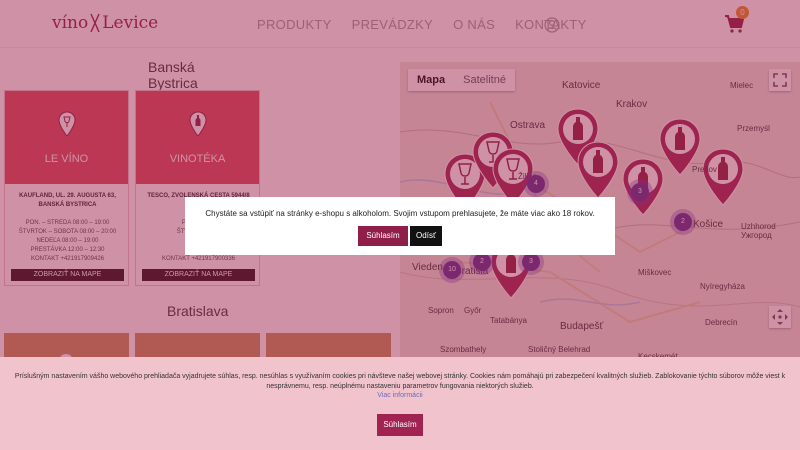 The height and width of the screenshot is (450, 800). What do you see at coordinates (383, 236) in the screenshot?
I see `age-agree-button: Súhlasím` at bounding box center [383, 236].